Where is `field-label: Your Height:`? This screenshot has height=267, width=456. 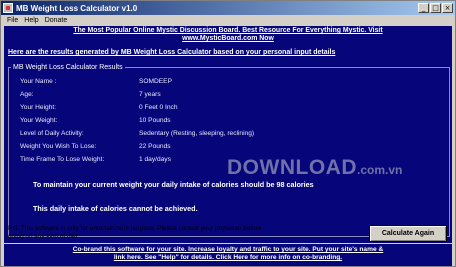 field-label: Your Height: is located at coordinates (38, 107).